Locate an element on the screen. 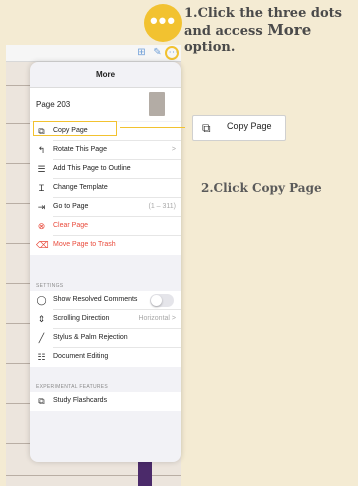 The height and width of the screenshot is (486, 358). menu-item-scrolling-direction: ⇕ Scrolling Direction Horizontal > is located at coordinates (105, 319).